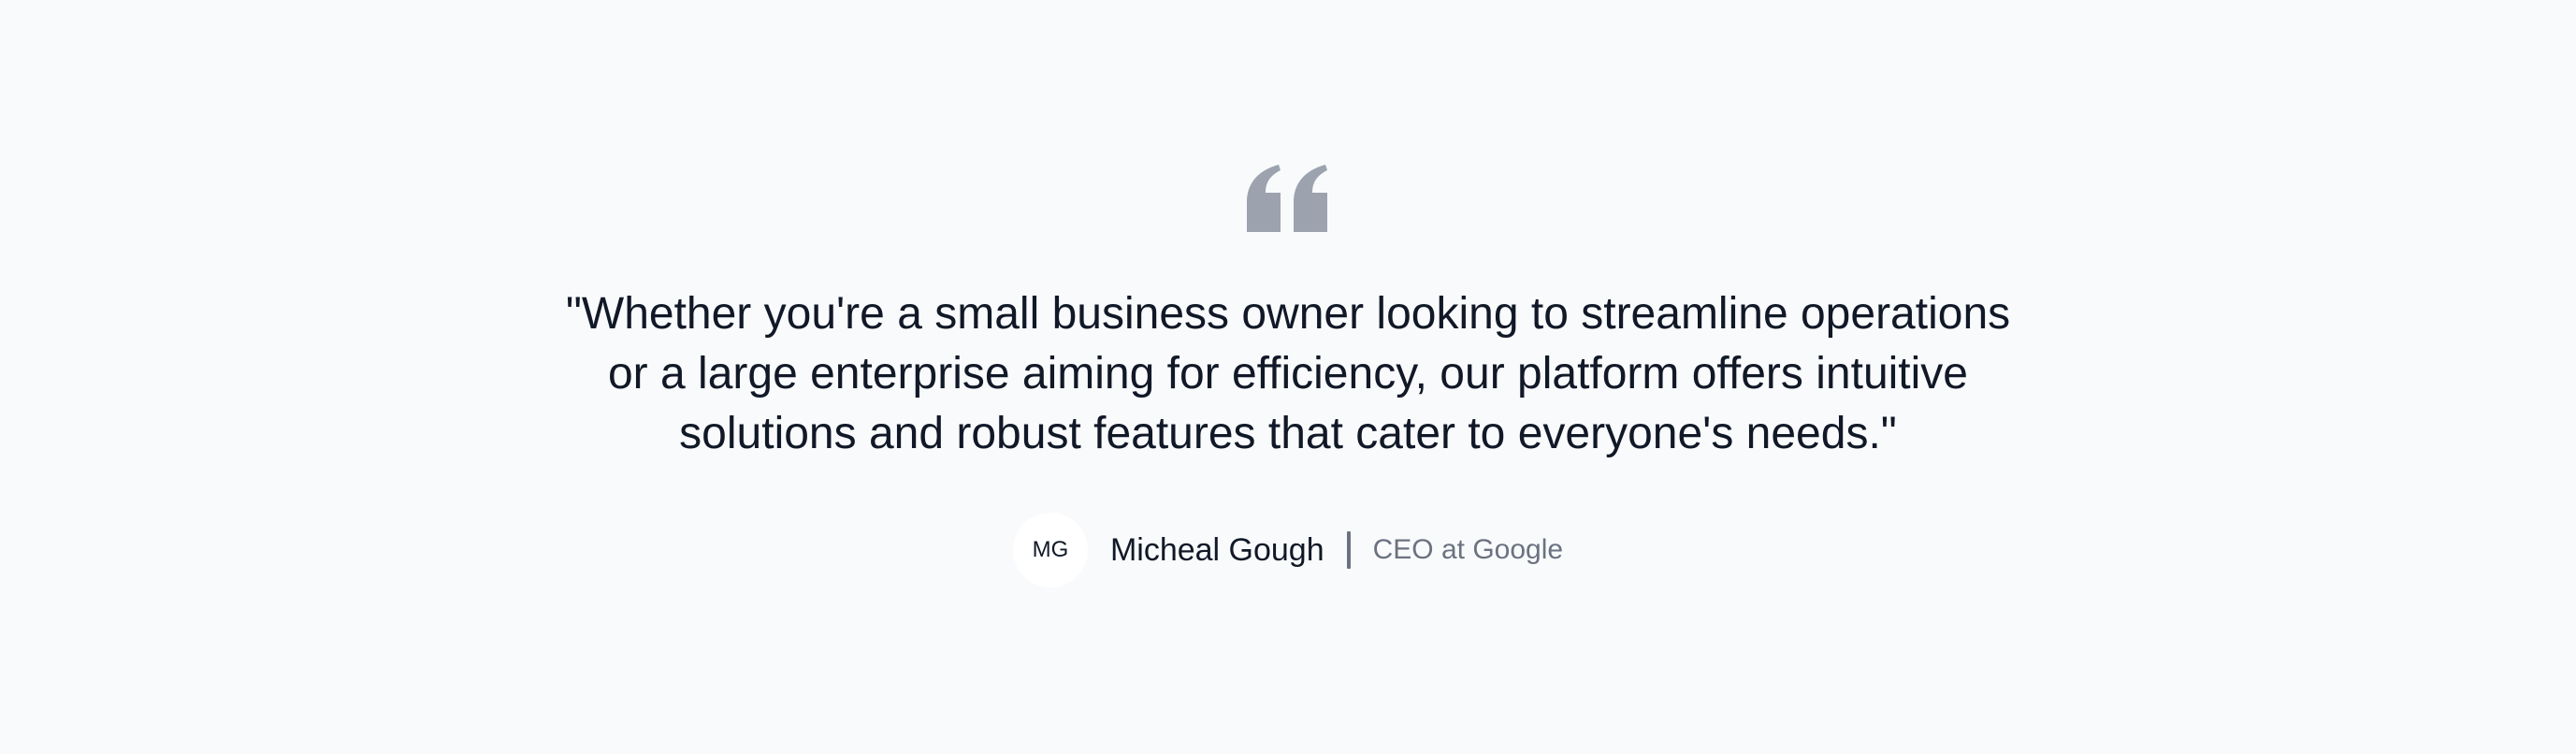  What do you see at coordinates (1216, 549) in the screenshot?
I see `author-name: Micheal Gough` at bounding box center [1216, 549].